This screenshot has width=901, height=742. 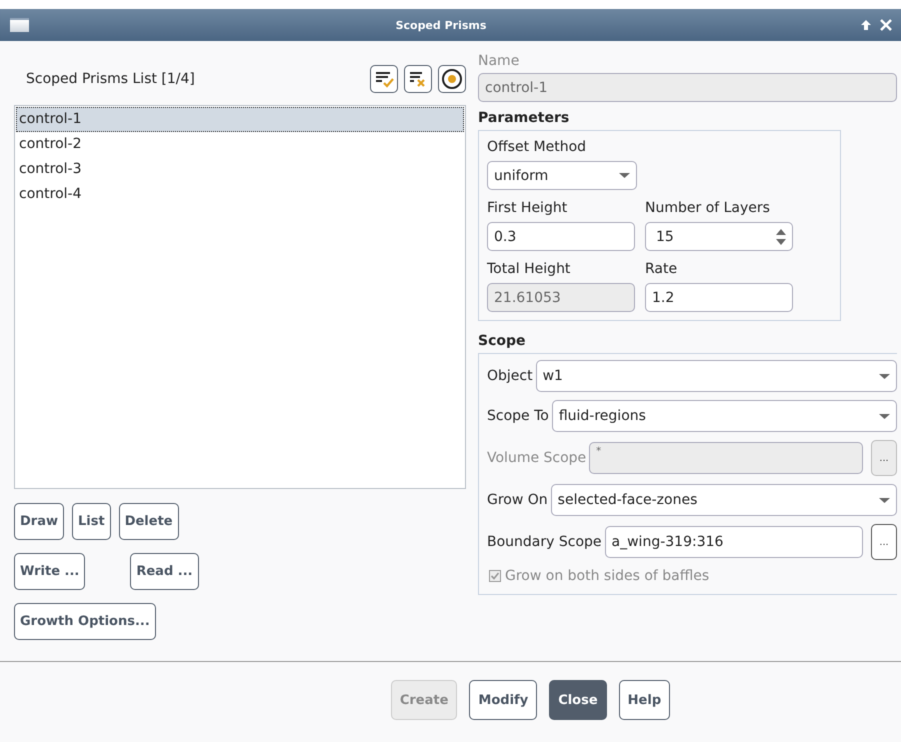 What do you see at coordinates (723, 500) in the screenshot?
I see `dropdown: selected-face-zones` at bounding box center [723, 500].